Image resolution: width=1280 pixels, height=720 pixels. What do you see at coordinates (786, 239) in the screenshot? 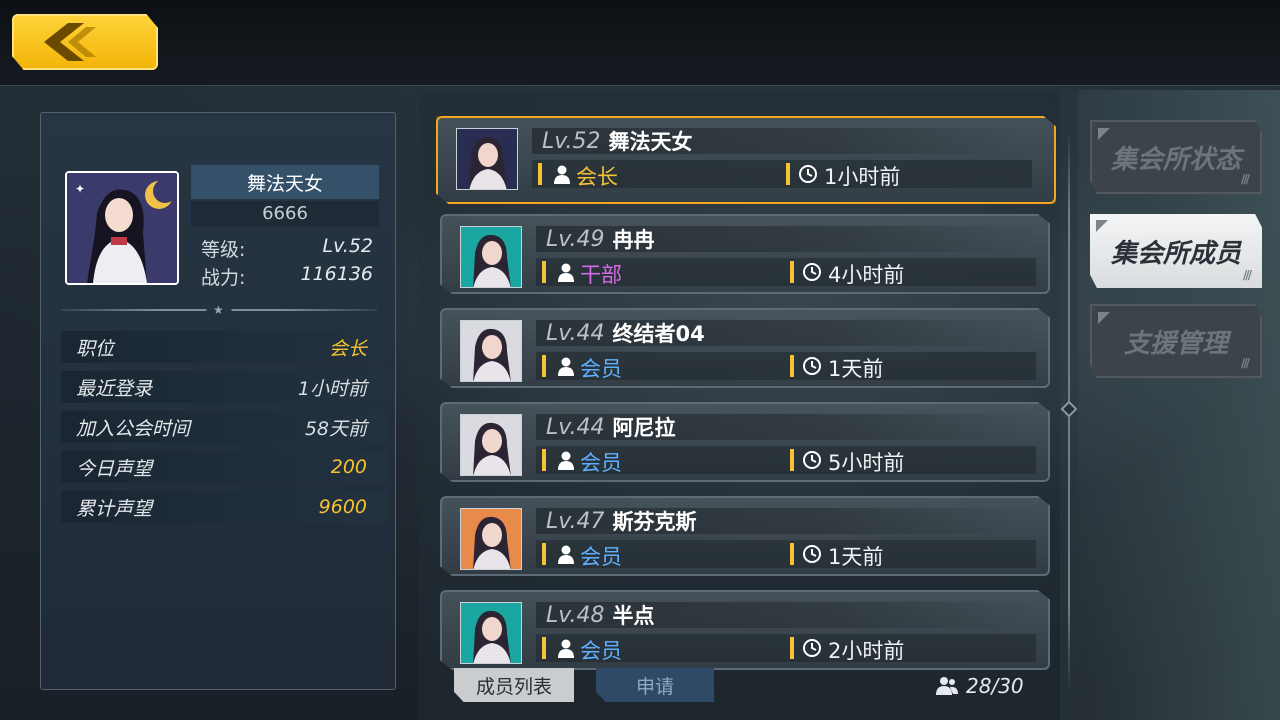
I see `member-header: Lv.49 冉冉` at bounding box center [786, 239].